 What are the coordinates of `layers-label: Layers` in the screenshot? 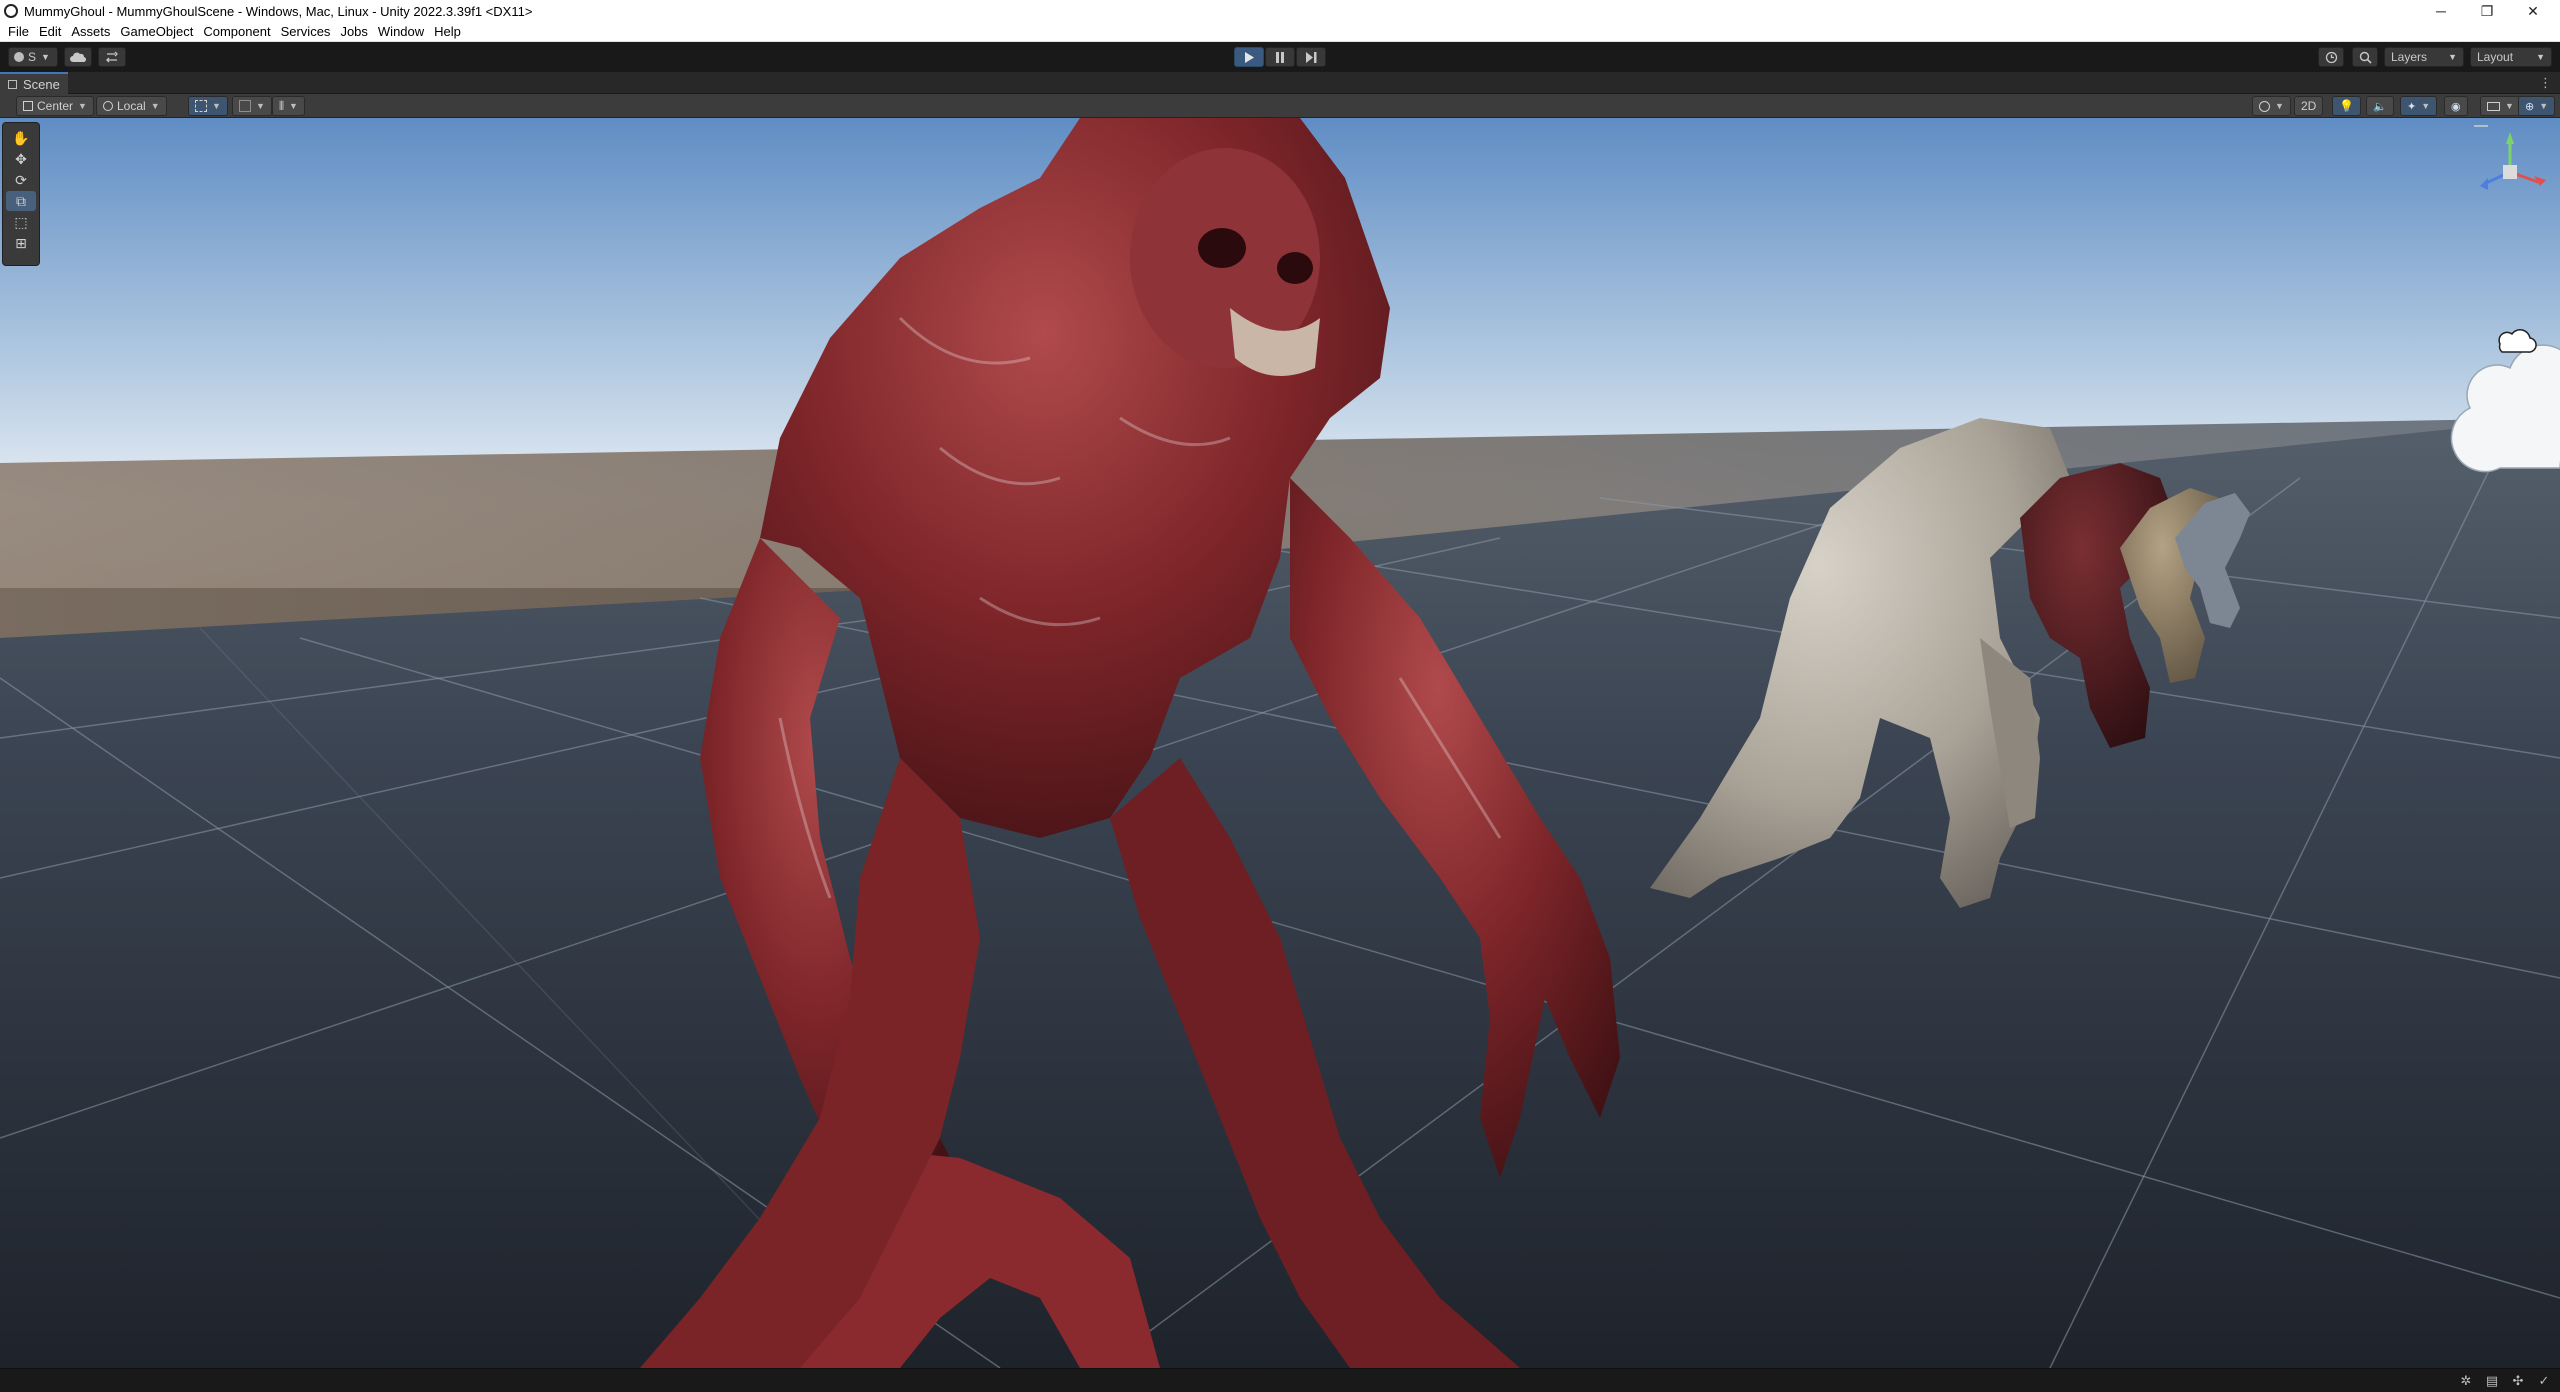 It's located at (2409, 57).